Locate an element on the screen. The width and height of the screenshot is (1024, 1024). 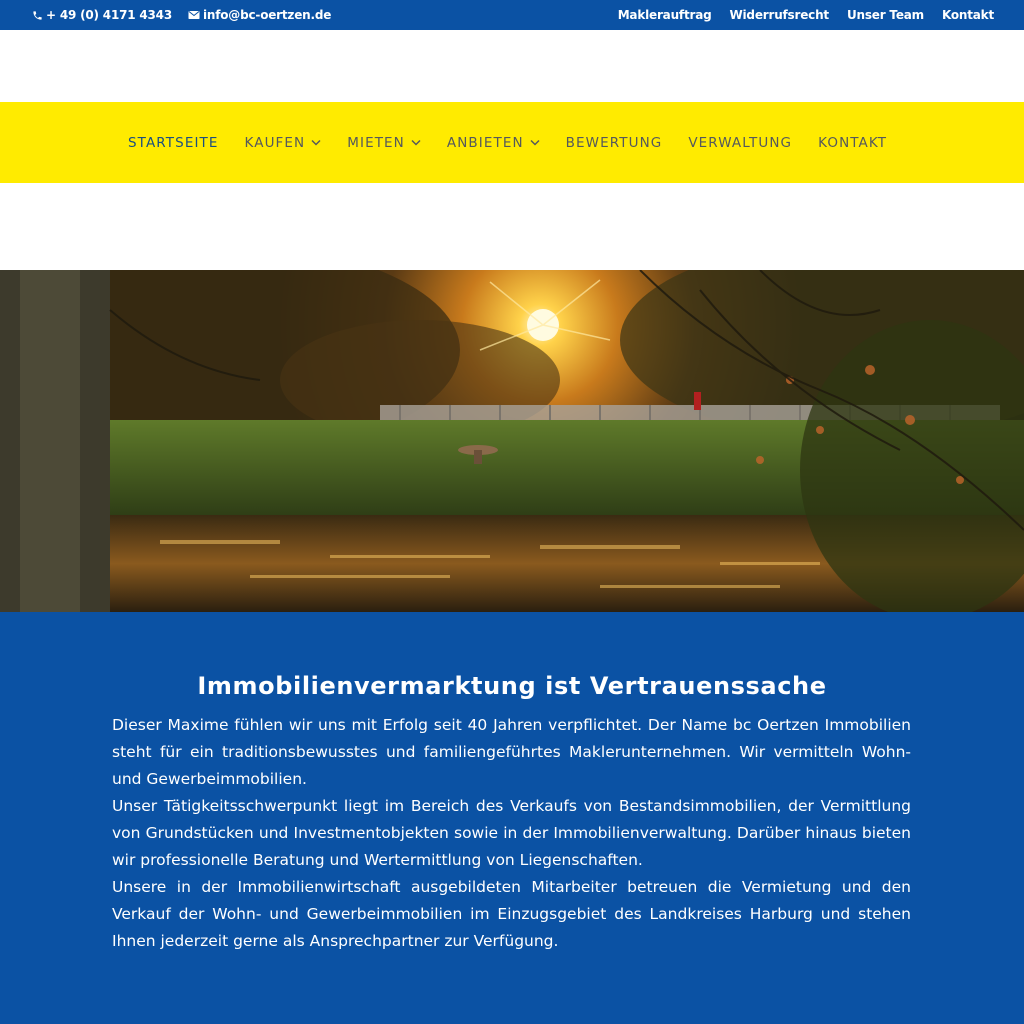
email-contact: info@bc-oertzen.de is located at coordinates (259, 15).